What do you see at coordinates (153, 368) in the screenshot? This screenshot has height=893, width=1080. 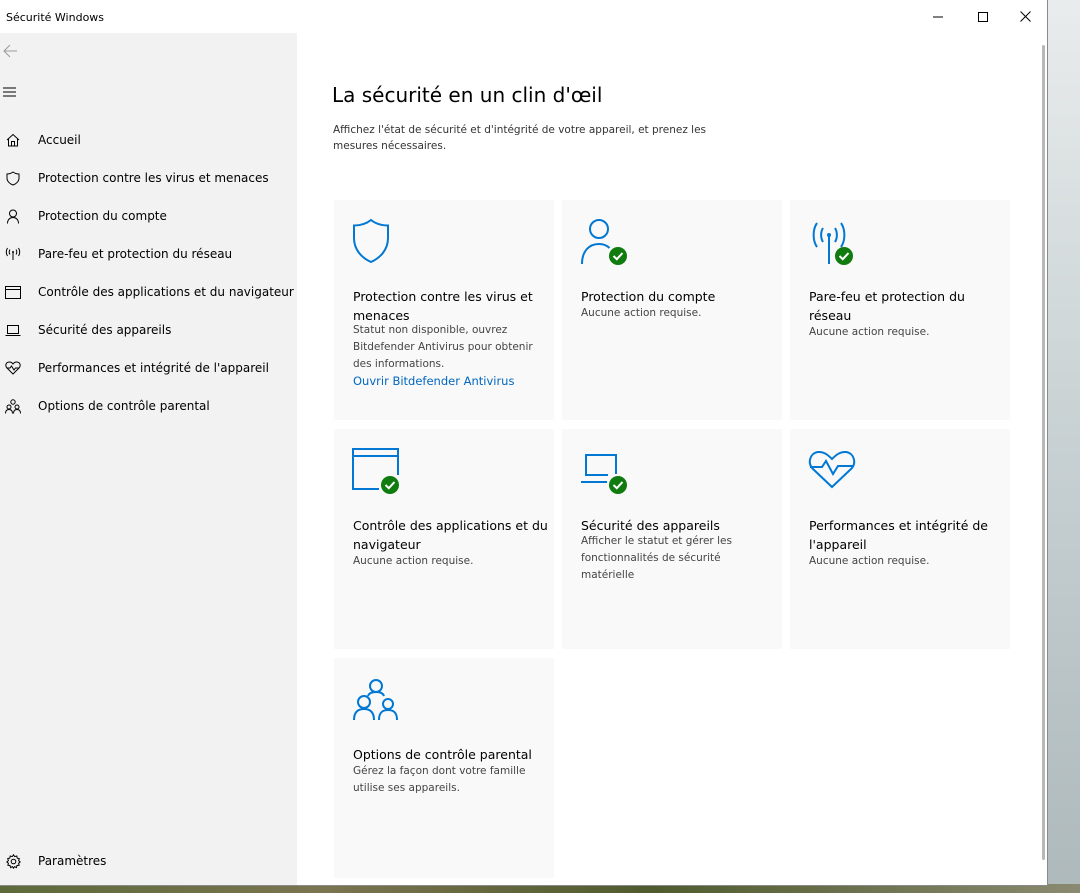 I see `sidebar-item-label: Performances et intégrité de l'appareil` at bounding box center [153, 368].